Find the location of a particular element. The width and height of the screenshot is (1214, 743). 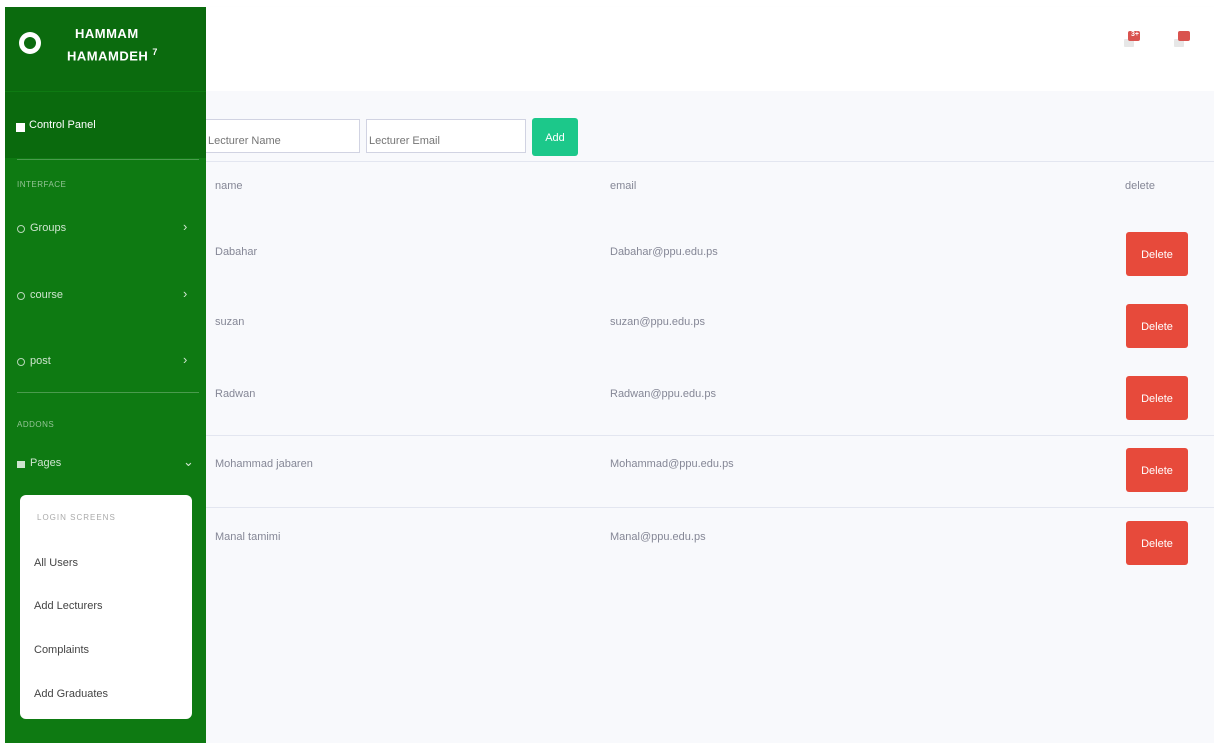

sidebar-section-heading: ADDONS is located at coordinates (36, 424).